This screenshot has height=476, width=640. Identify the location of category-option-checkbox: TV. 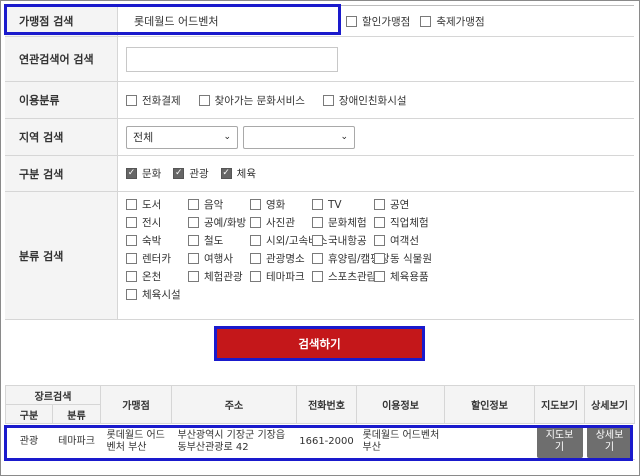
(343, 204).